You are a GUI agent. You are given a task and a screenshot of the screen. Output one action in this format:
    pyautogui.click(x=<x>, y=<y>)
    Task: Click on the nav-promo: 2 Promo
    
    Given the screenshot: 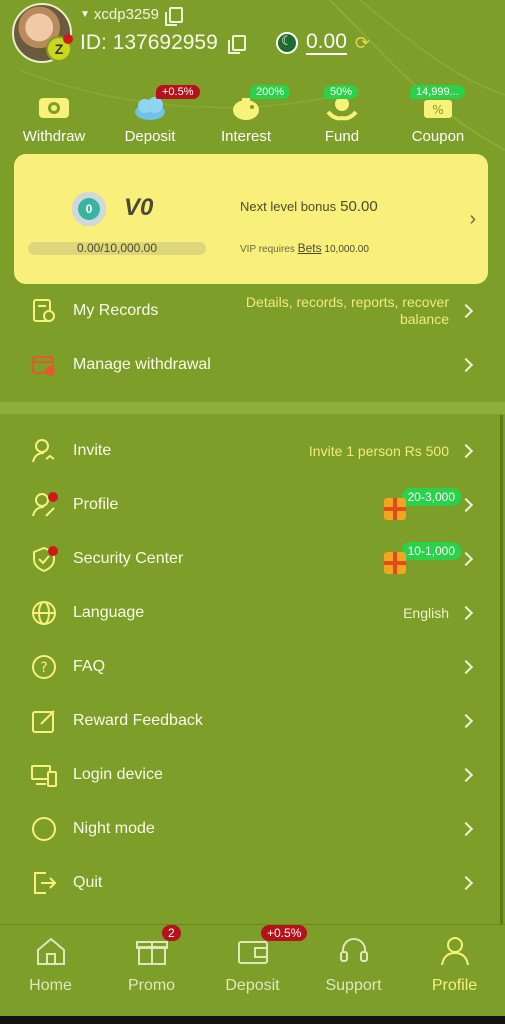 What is the action you would take?
    pyautogui.click(x=151, y=969)
    